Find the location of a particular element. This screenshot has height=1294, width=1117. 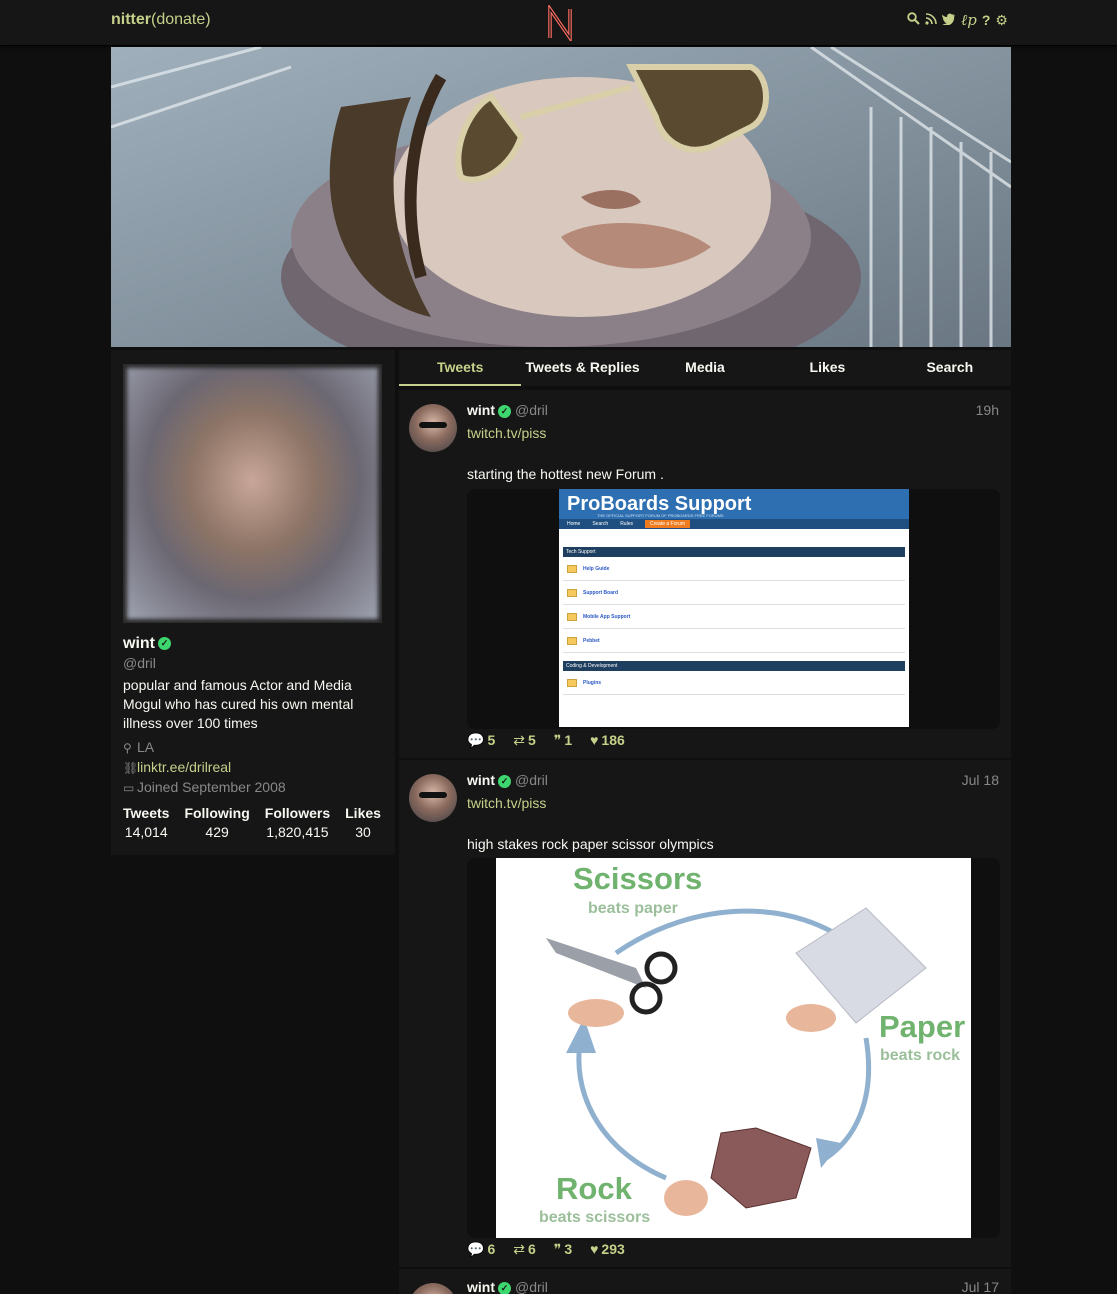

nitter-logo is located at coordinates (560, 23).